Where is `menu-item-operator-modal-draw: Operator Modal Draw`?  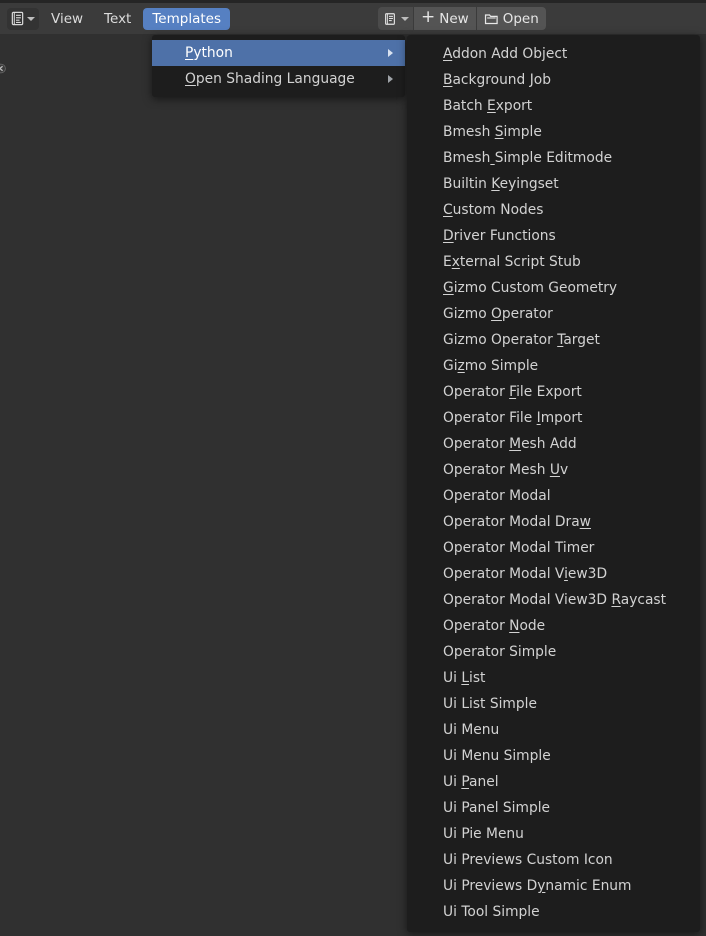 menu-item-operator-modal-draw: Operator Modal Draw is located at coordinates (553, 522).